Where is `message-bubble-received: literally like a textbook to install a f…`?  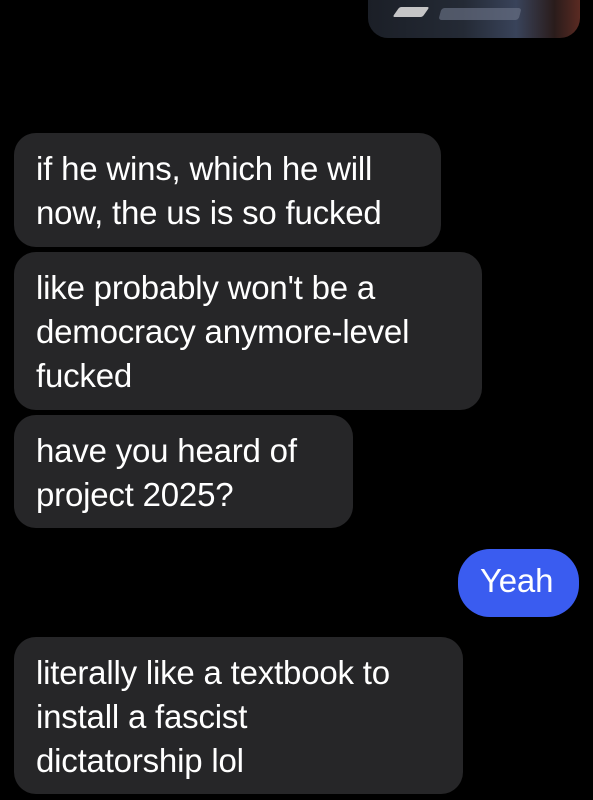
message-bubble-received: literally like a textbook to install a f… is located at coordinates (238, 715).